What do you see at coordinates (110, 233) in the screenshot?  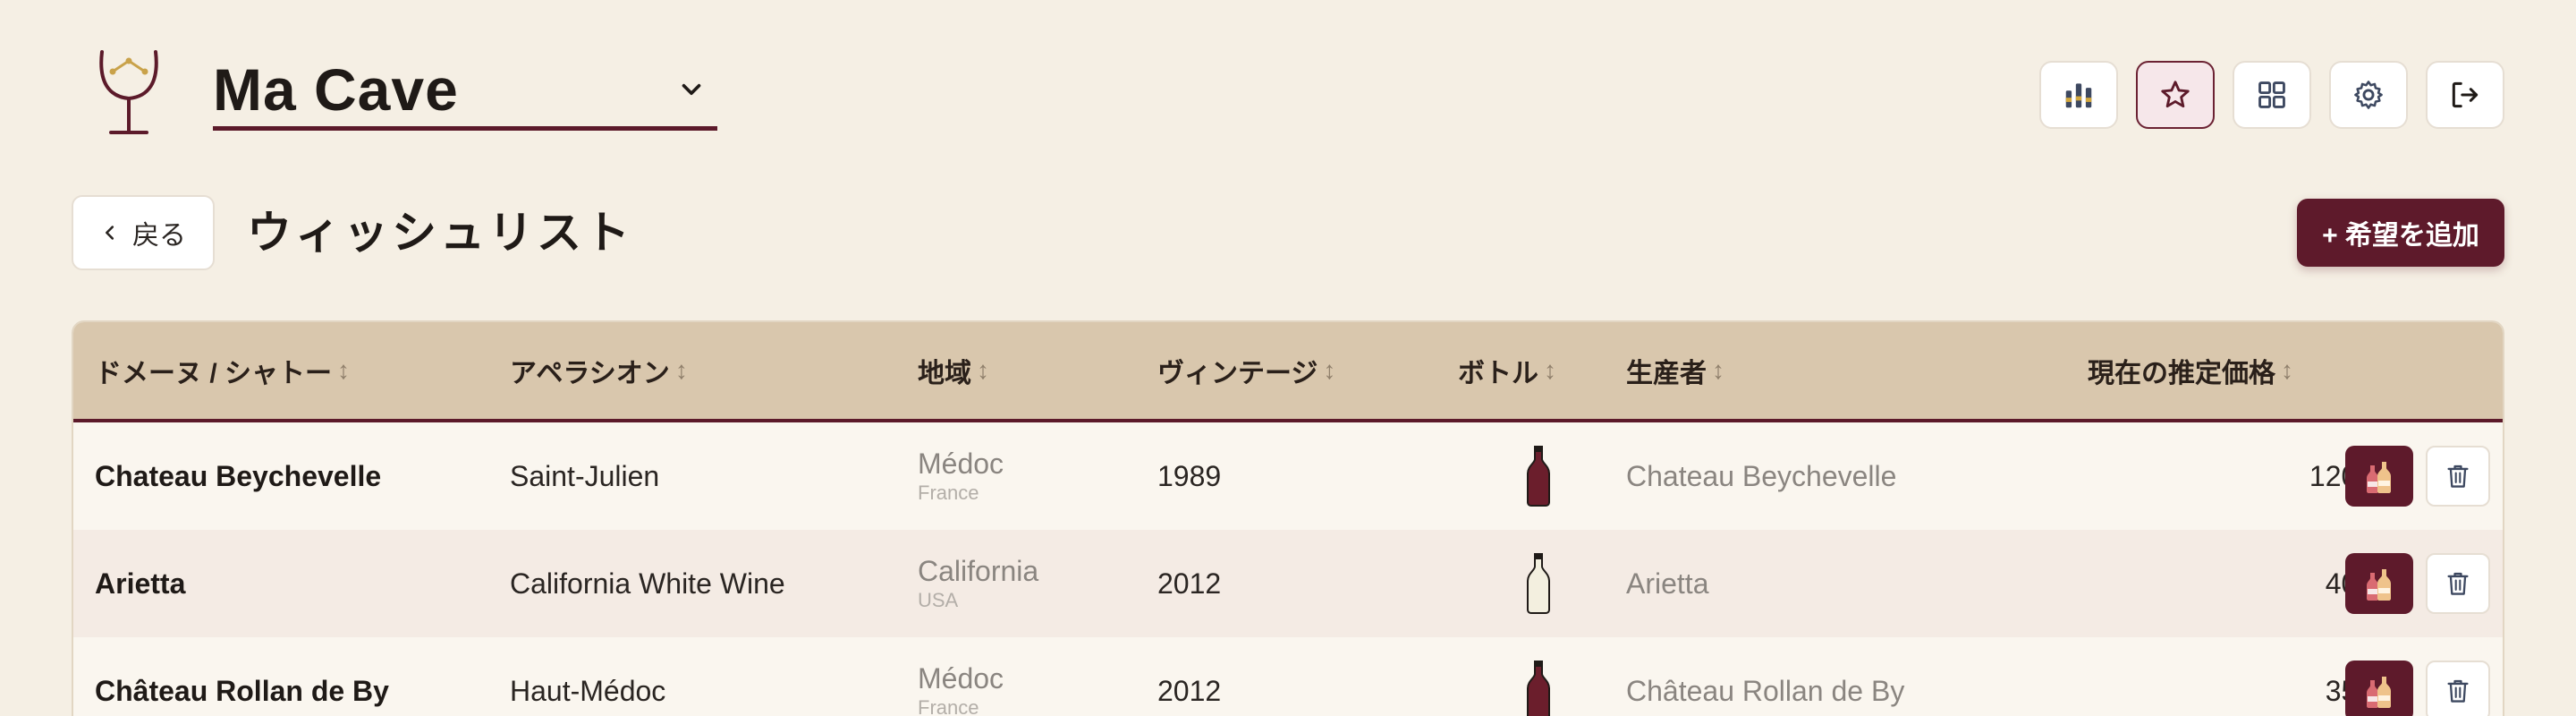 I see `chevron-left-icon` at bounding box center [110, 233].